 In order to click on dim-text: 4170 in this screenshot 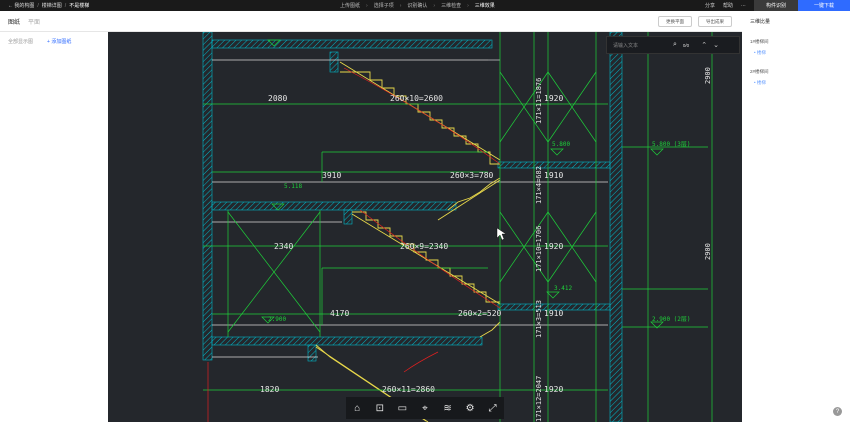, I will do `click(339, 313)`.